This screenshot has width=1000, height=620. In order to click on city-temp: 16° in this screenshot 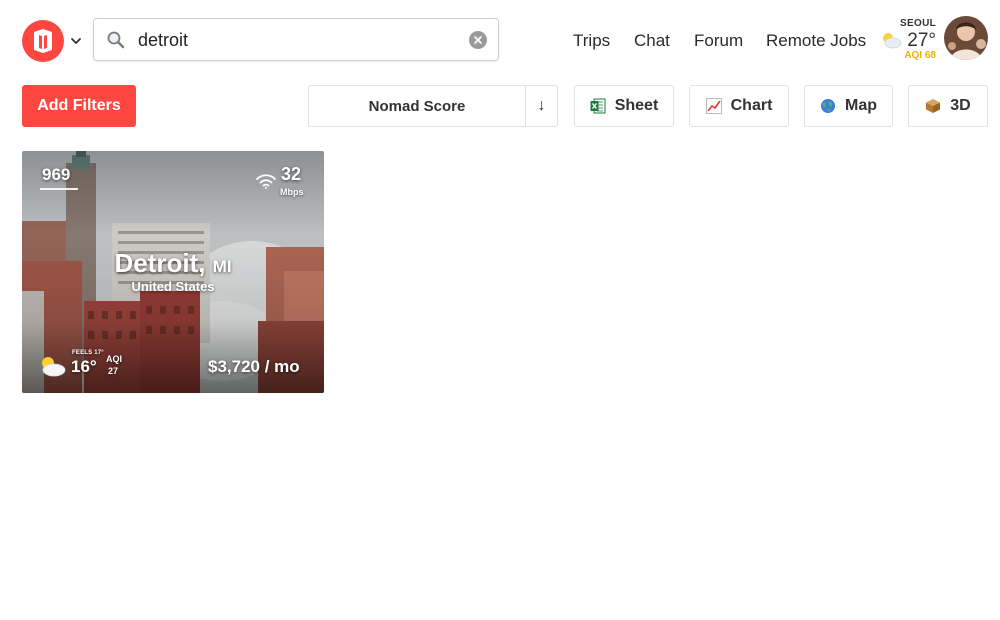, I will do `click(84, 366)`.